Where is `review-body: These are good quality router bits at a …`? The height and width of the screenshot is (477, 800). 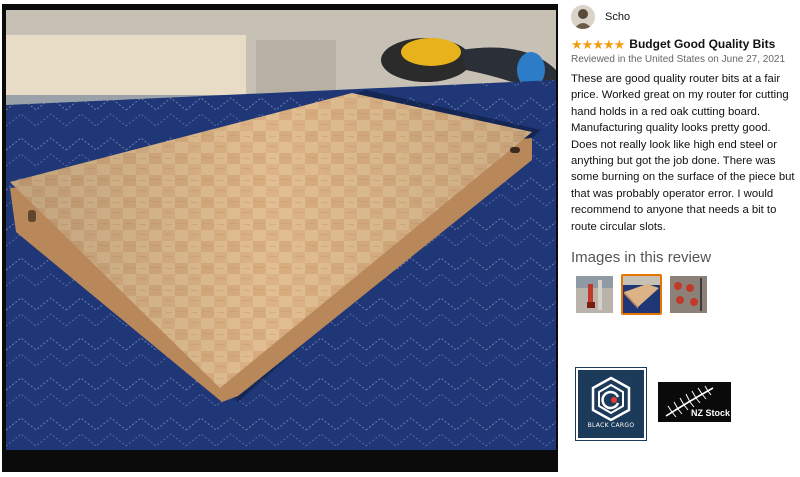
review-body: These are good quality router bits at a … is located at coordinates (683, 153).